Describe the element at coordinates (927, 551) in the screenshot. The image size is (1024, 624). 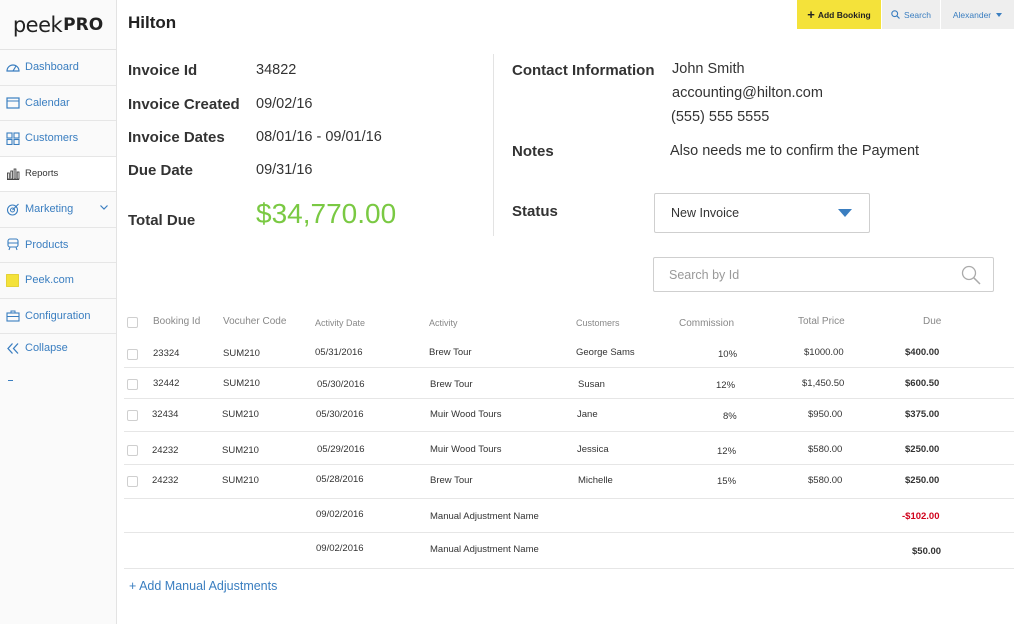
I see `adjustment-due: $50.00` at that location.